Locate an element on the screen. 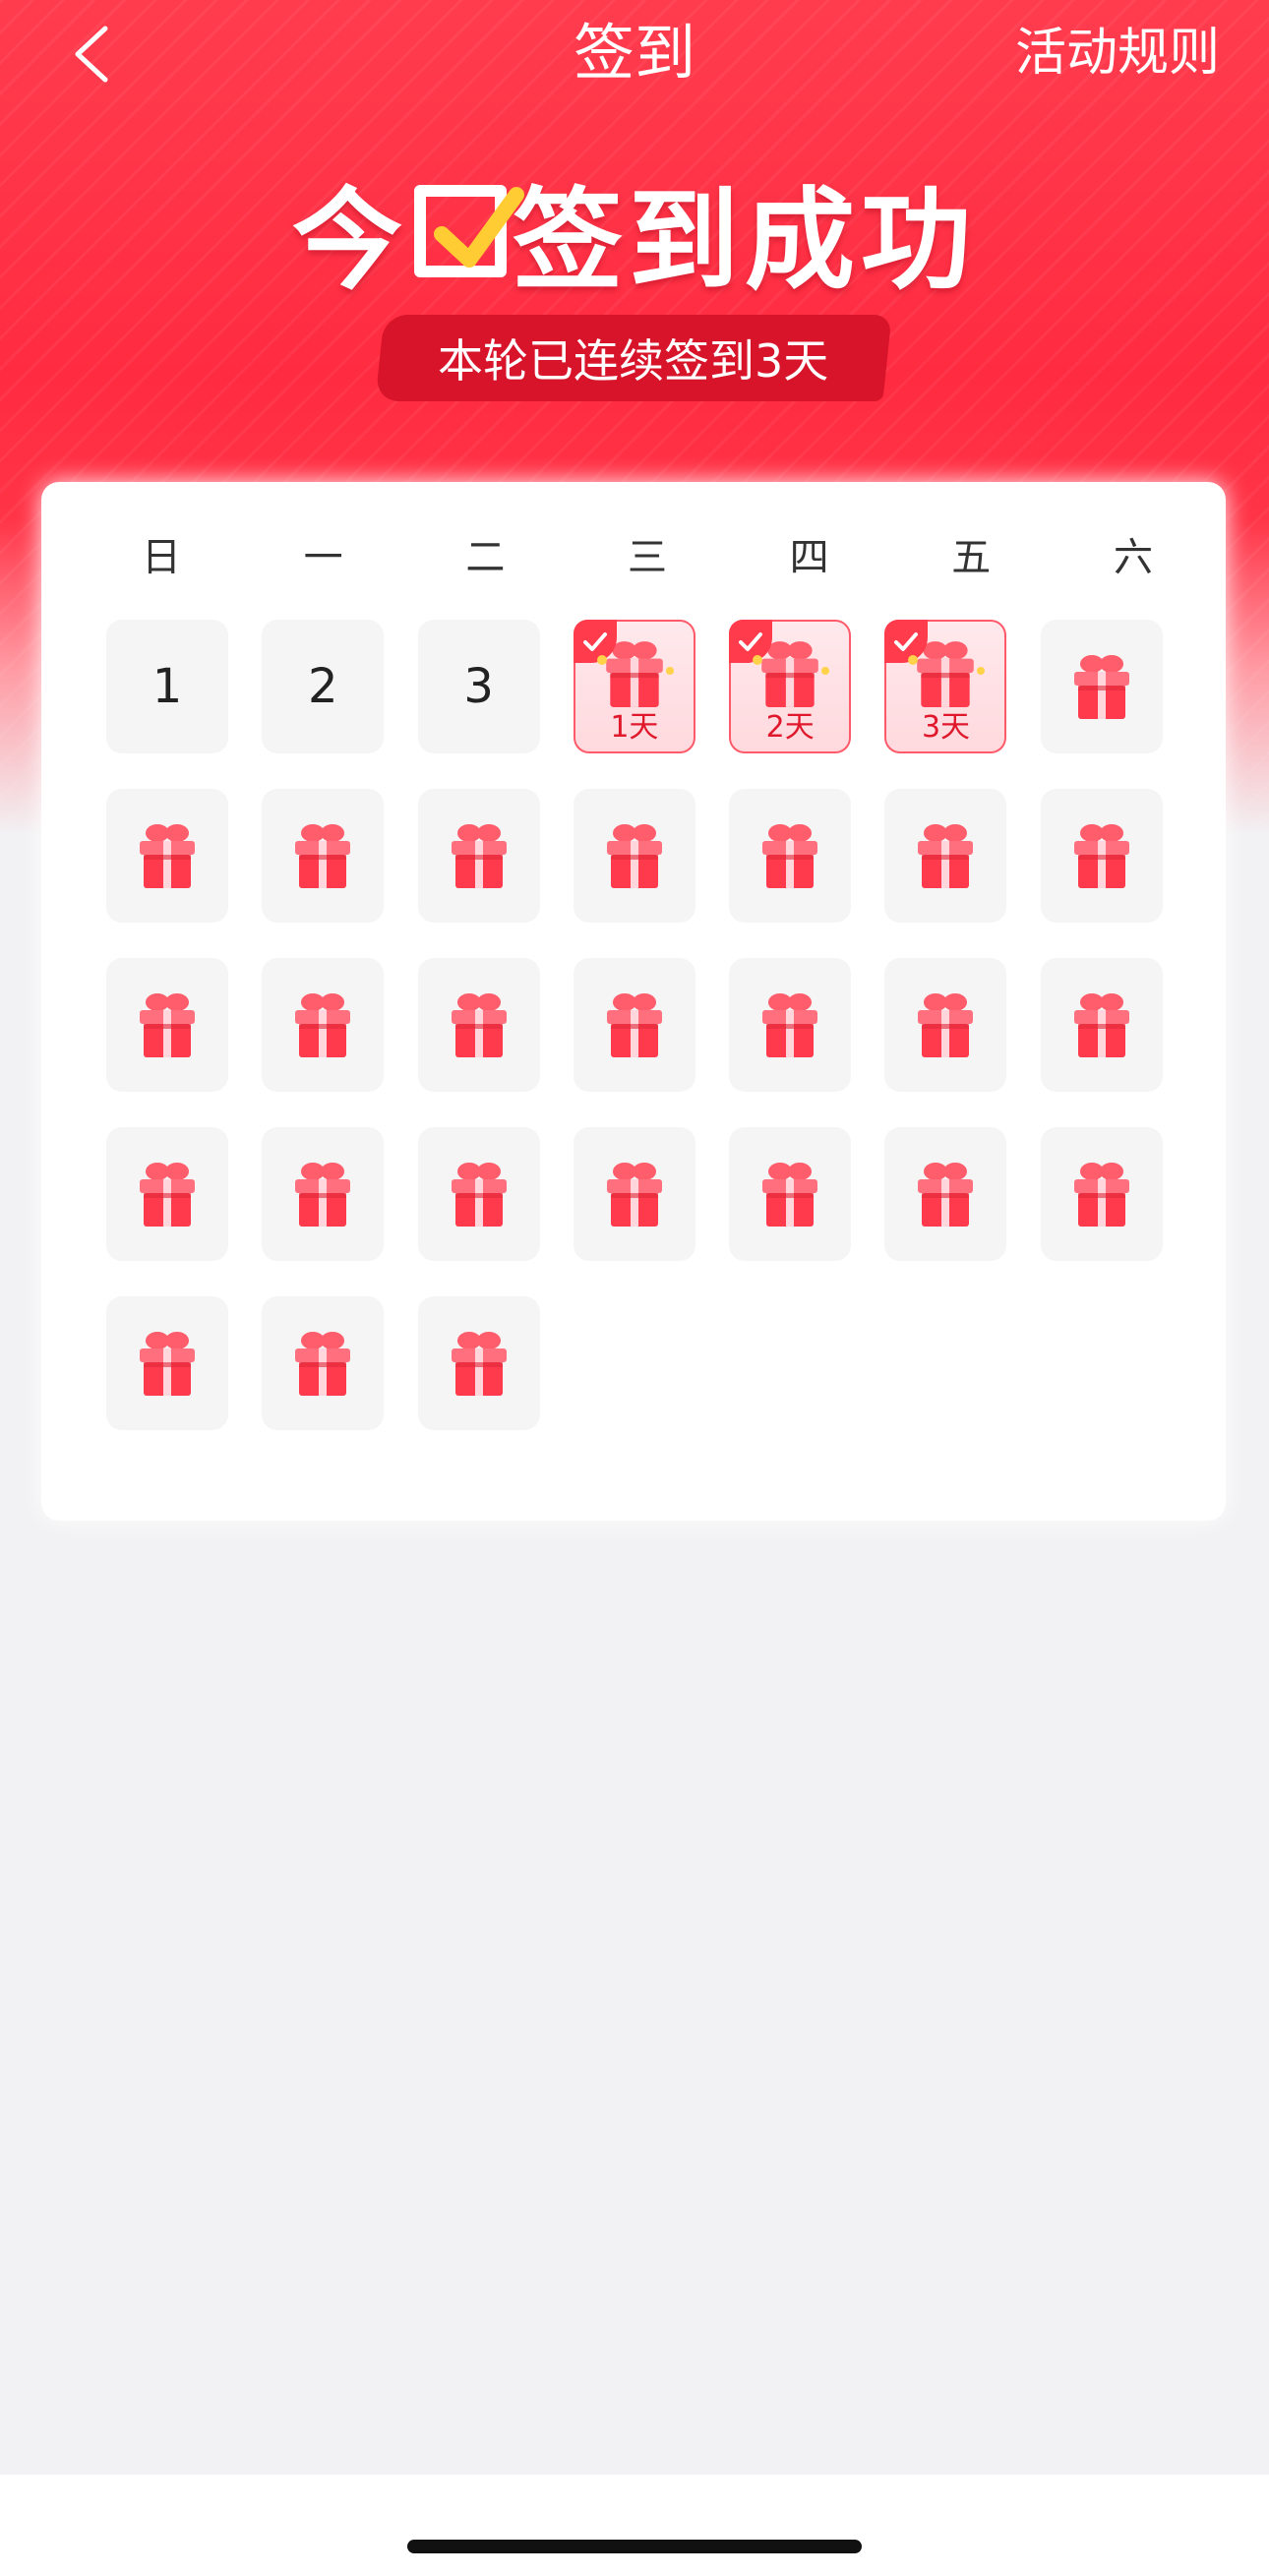 This screenshot has width=1269, height=2576. success-text-part2: 签到成功 is located at coordinates (745, 241).